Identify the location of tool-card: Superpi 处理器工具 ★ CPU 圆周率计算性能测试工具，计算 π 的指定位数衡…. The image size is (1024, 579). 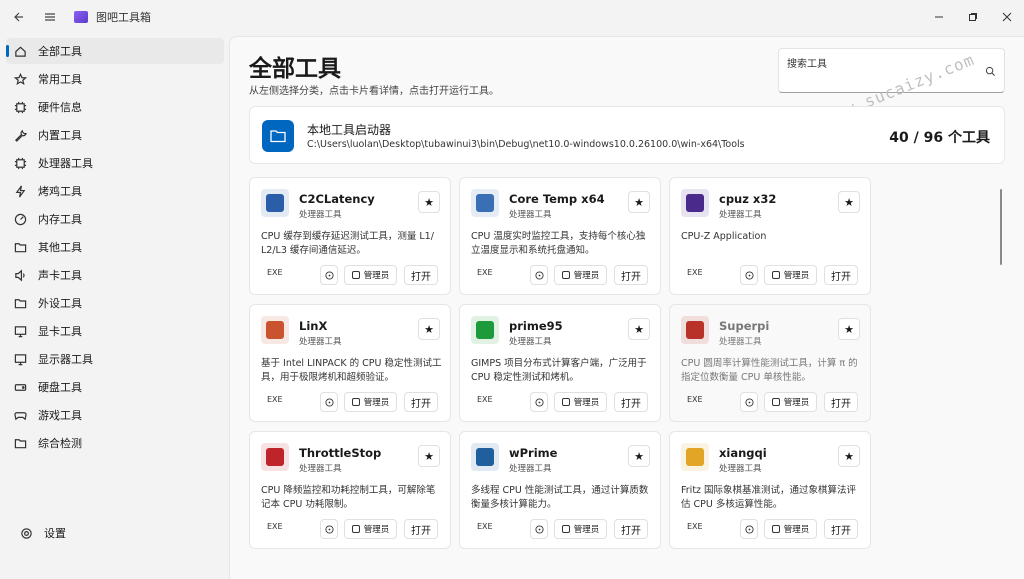
(770, 363).